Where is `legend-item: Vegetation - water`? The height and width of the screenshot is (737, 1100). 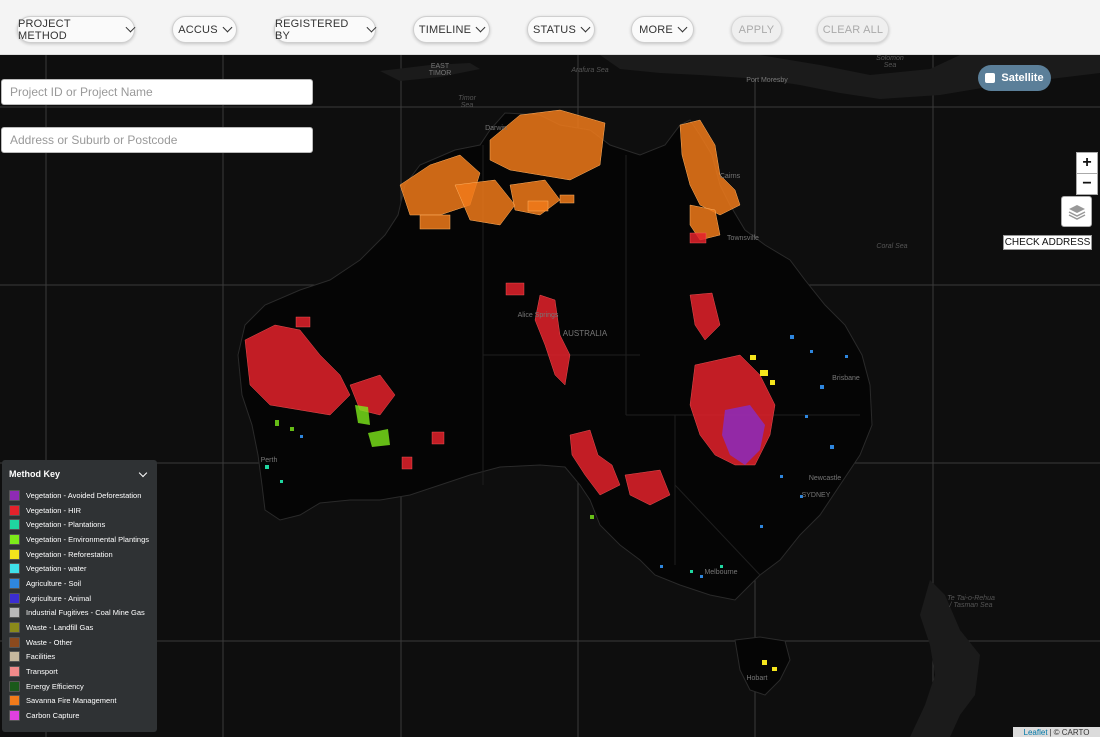 legend-item: Vegetation - water is located at coordinates (79, 568).